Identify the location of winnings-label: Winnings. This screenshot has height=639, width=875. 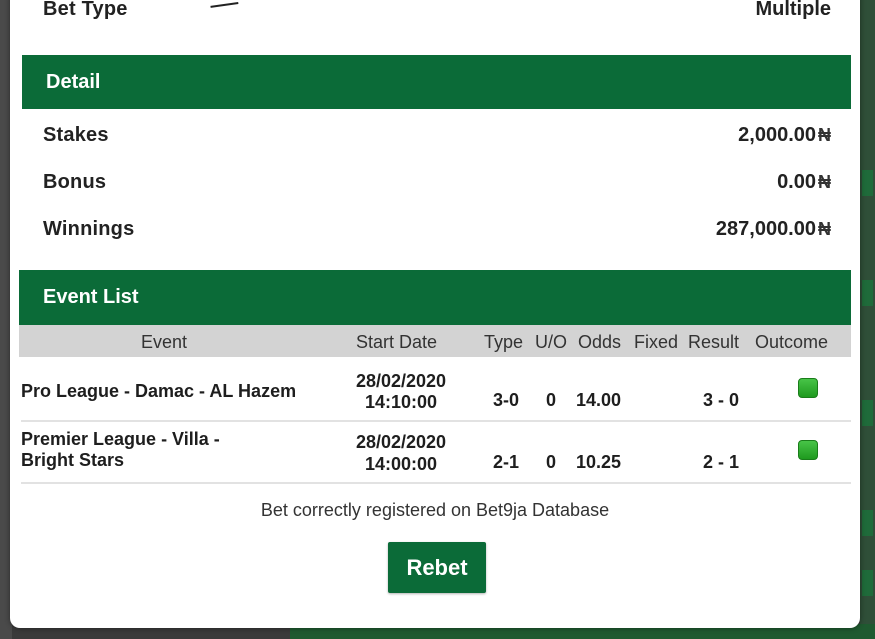
(89, 229).